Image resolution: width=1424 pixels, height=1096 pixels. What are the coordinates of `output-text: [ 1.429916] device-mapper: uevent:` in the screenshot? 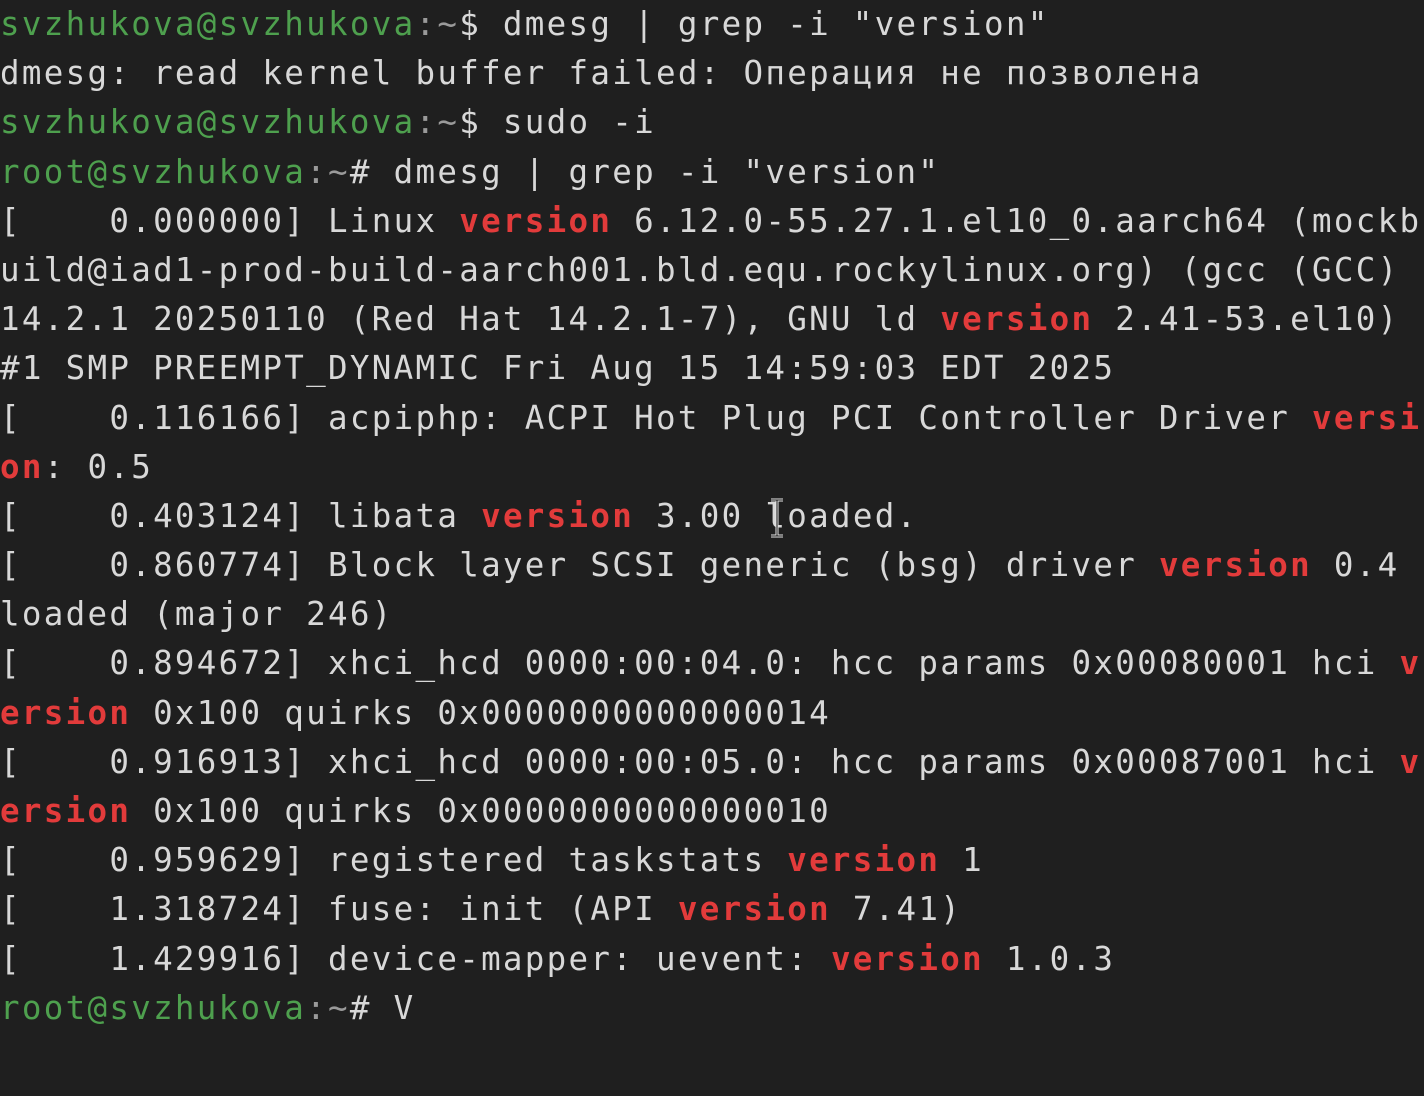 It's located at (415, 958).